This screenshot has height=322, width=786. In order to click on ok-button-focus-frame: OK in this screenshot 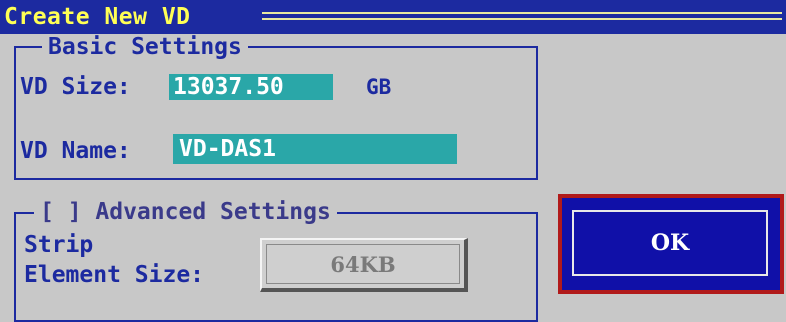, I will do `click(671, 244)`.